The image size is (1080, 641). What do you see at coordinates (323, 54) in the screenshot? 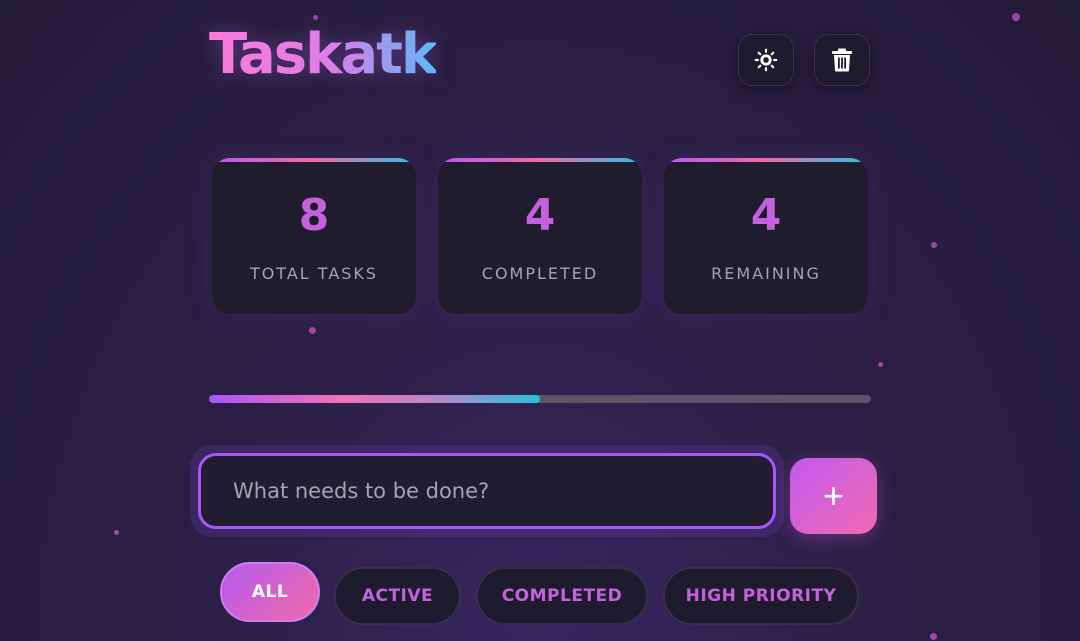
I see `app-title: Taskatk` at bounding box center [323, 54].